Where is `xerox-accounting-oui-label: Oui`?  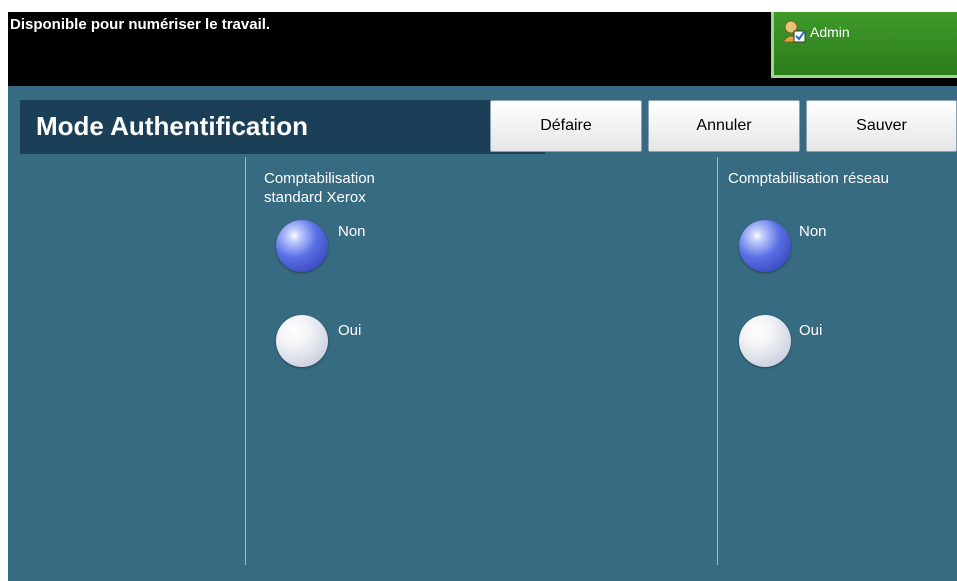
xerox-accounting-oui-label: Oui is located at coordinates (350, 330).